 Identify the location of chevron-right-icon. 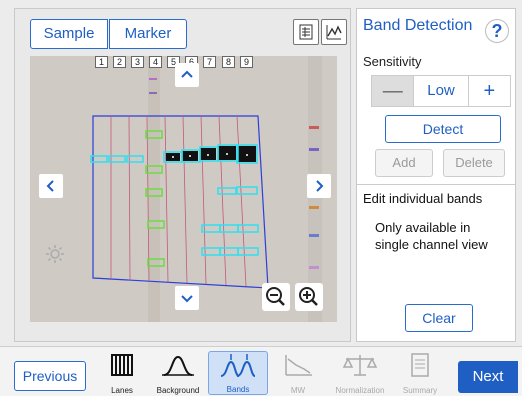
(320, 186).